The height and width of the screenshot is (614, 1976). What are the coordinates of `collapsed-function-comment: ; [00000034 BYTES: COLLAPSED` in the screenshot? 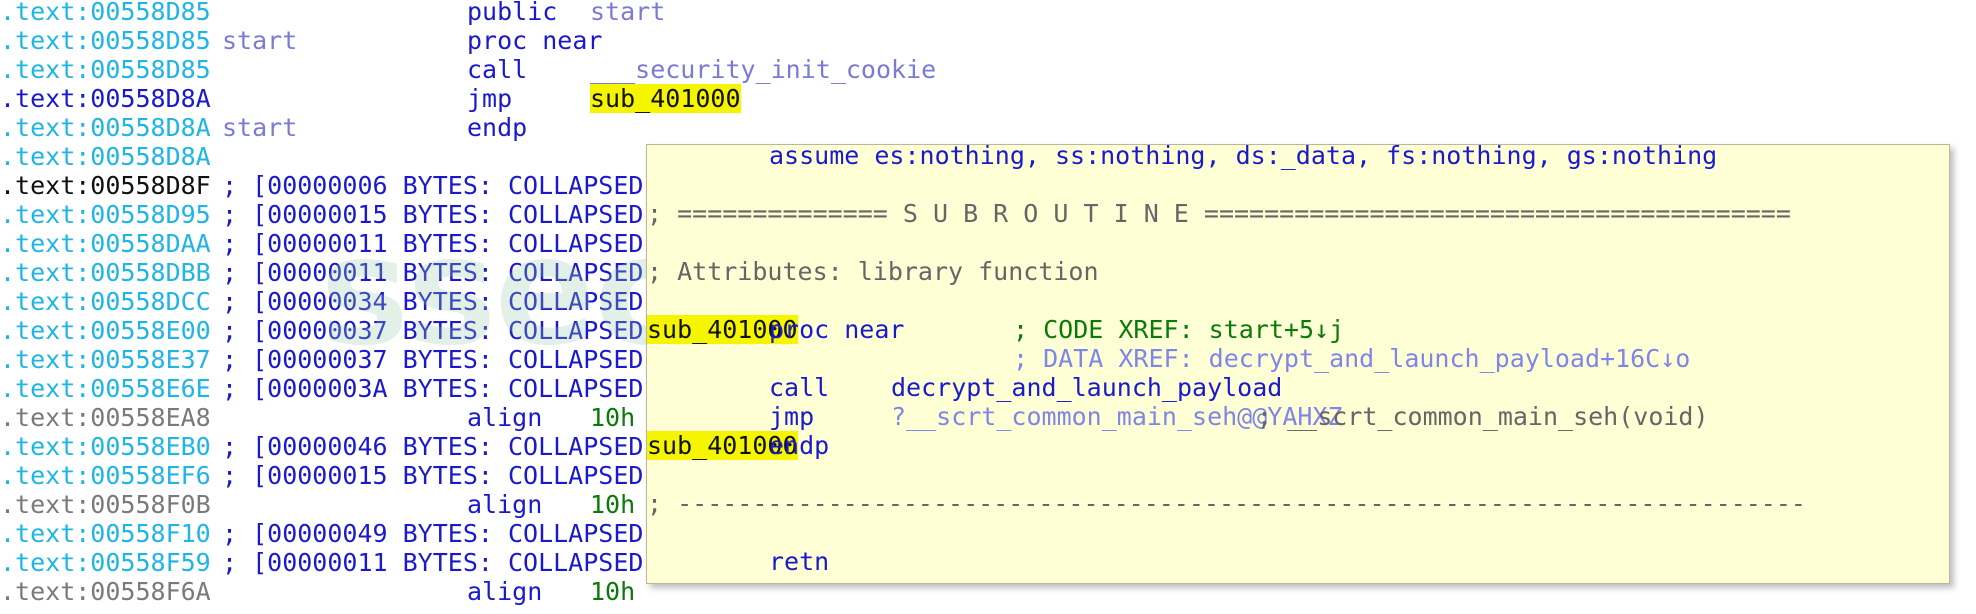 It's located at (432, 301).